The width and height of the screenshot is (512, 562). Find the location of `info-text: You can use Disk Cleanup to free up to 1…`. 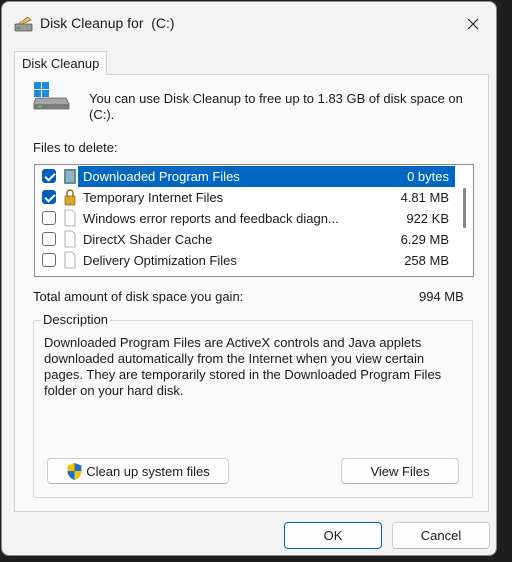

info-text: You can use Disk Cleanup to free up to 1… is located at coordinates (276, 106).